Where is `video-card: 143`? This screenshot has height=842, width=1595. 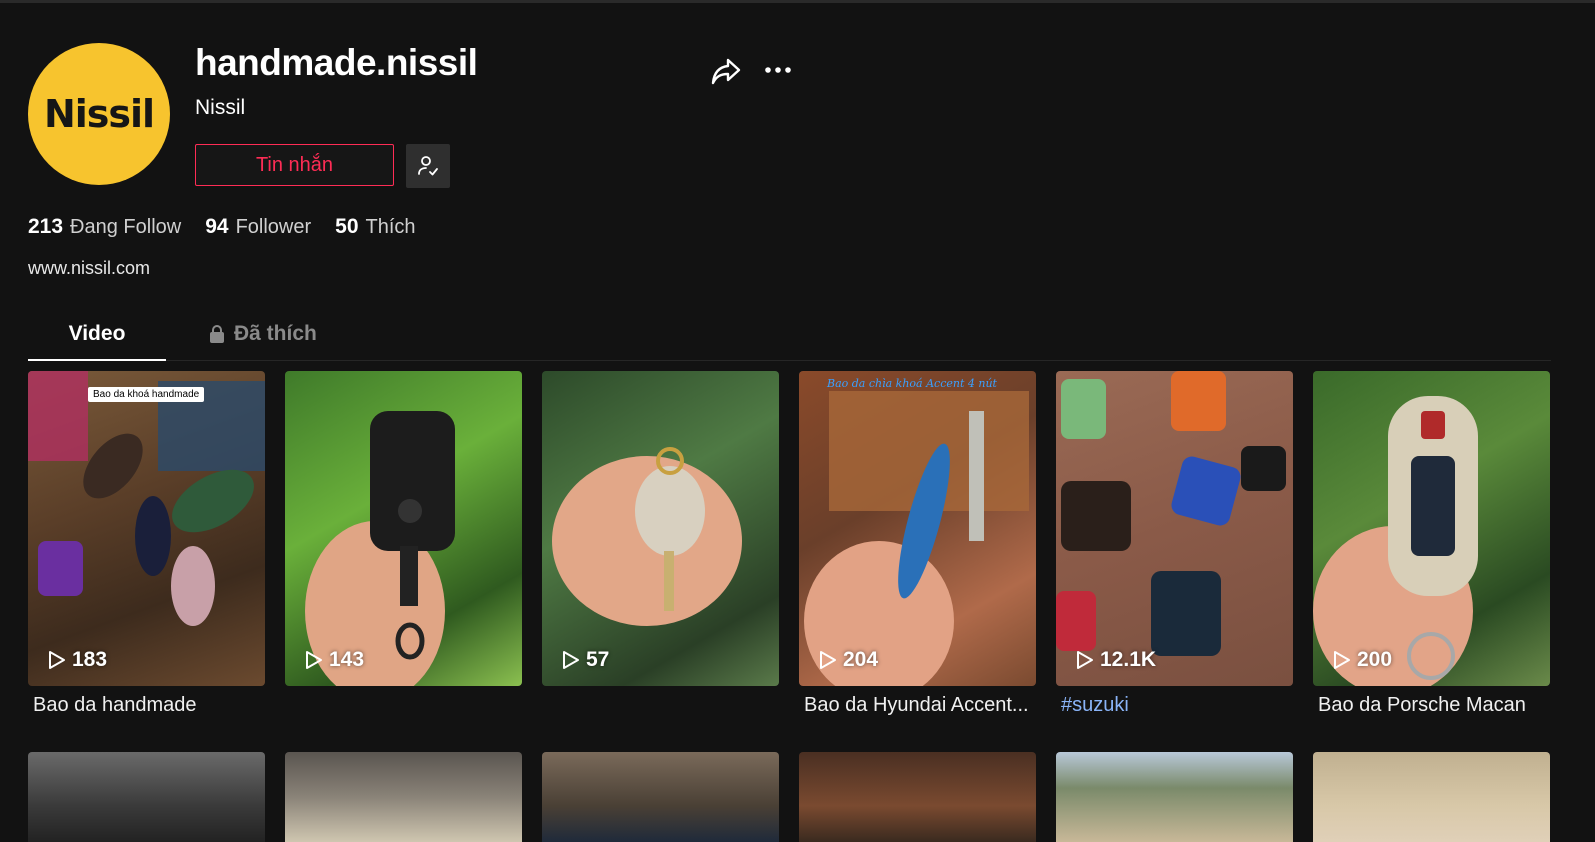 video-card: 143 is located at coordinates (403, 545).